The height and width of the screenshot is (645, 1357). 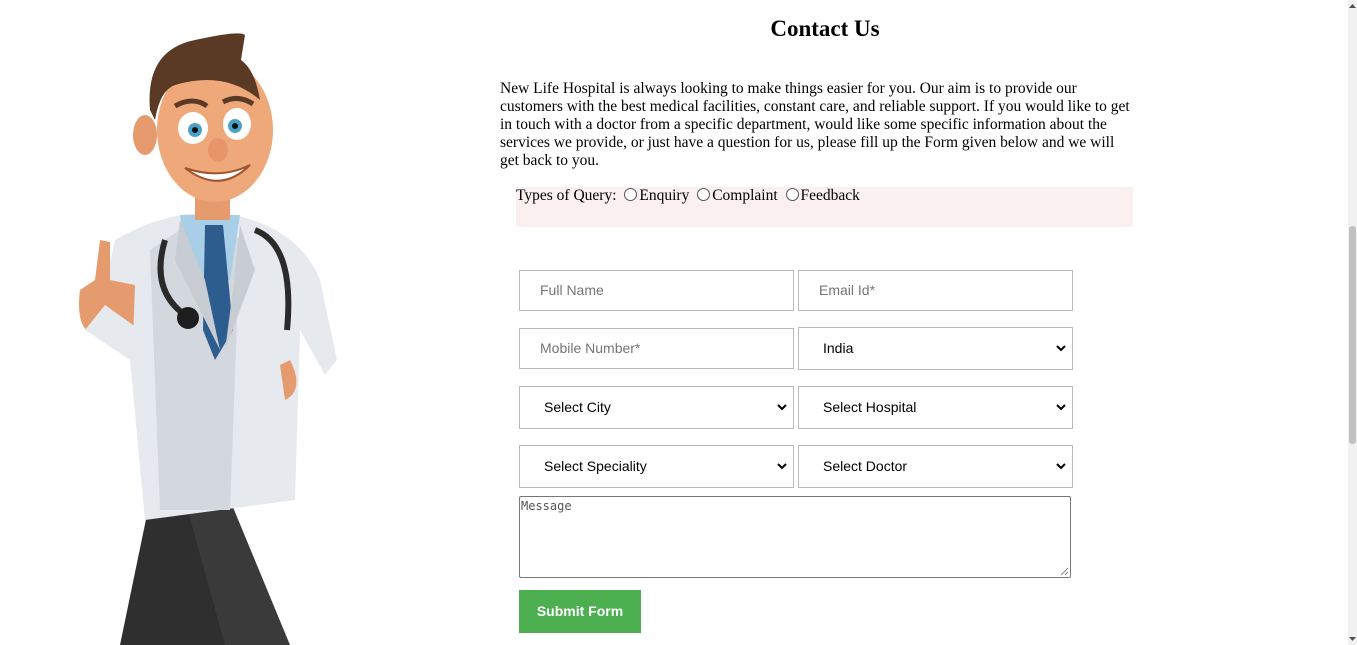 What do you see at coordinates (825, 28) in the screenshot?
I see `page-title: Contact Us` at bounding box center [825, 28].